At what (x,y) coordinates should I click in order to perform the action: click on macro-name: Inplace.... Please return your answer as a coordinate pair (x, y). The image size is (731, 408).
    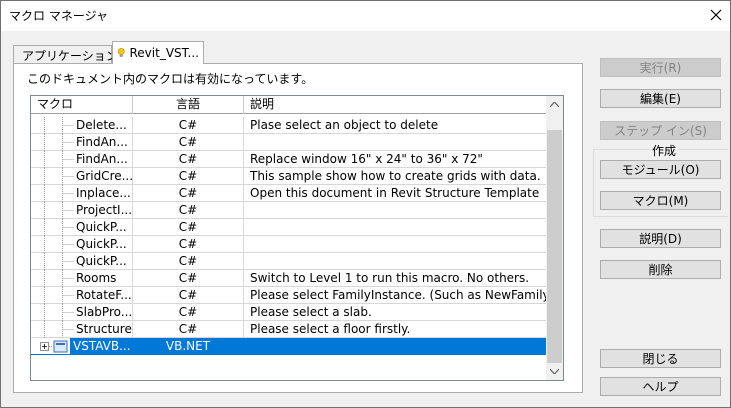
    Looking at the image, I should click on (103, 193).